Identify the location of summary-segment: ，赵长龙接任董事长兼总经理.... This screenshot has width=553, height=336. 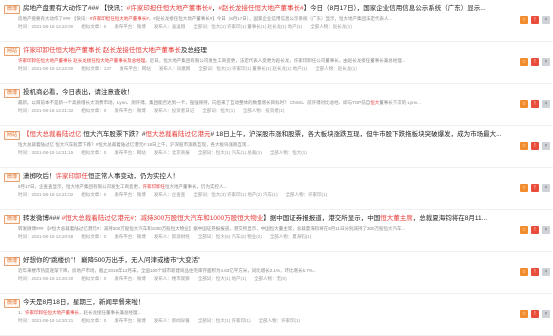
(110, 312).